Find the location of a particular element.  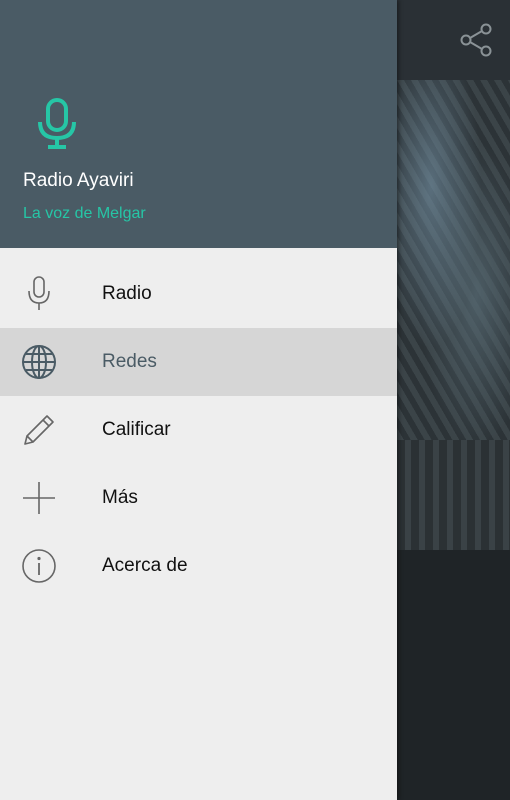

menu-item-calificar: Calificar is located at coordinates (198, 430).